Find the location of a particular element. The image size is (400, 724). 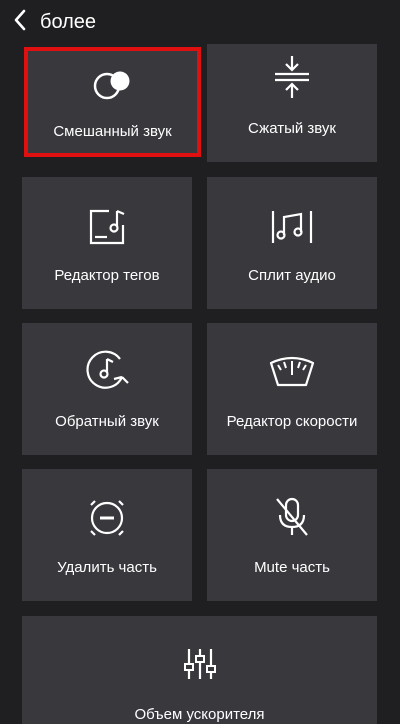

compress-audio-tile: Сжатый звук is located at coordinates (292, 96).